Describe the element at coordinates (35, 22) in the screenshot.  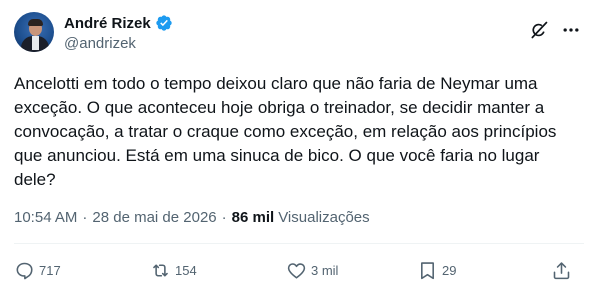
I see `avatar-hair` at that location.